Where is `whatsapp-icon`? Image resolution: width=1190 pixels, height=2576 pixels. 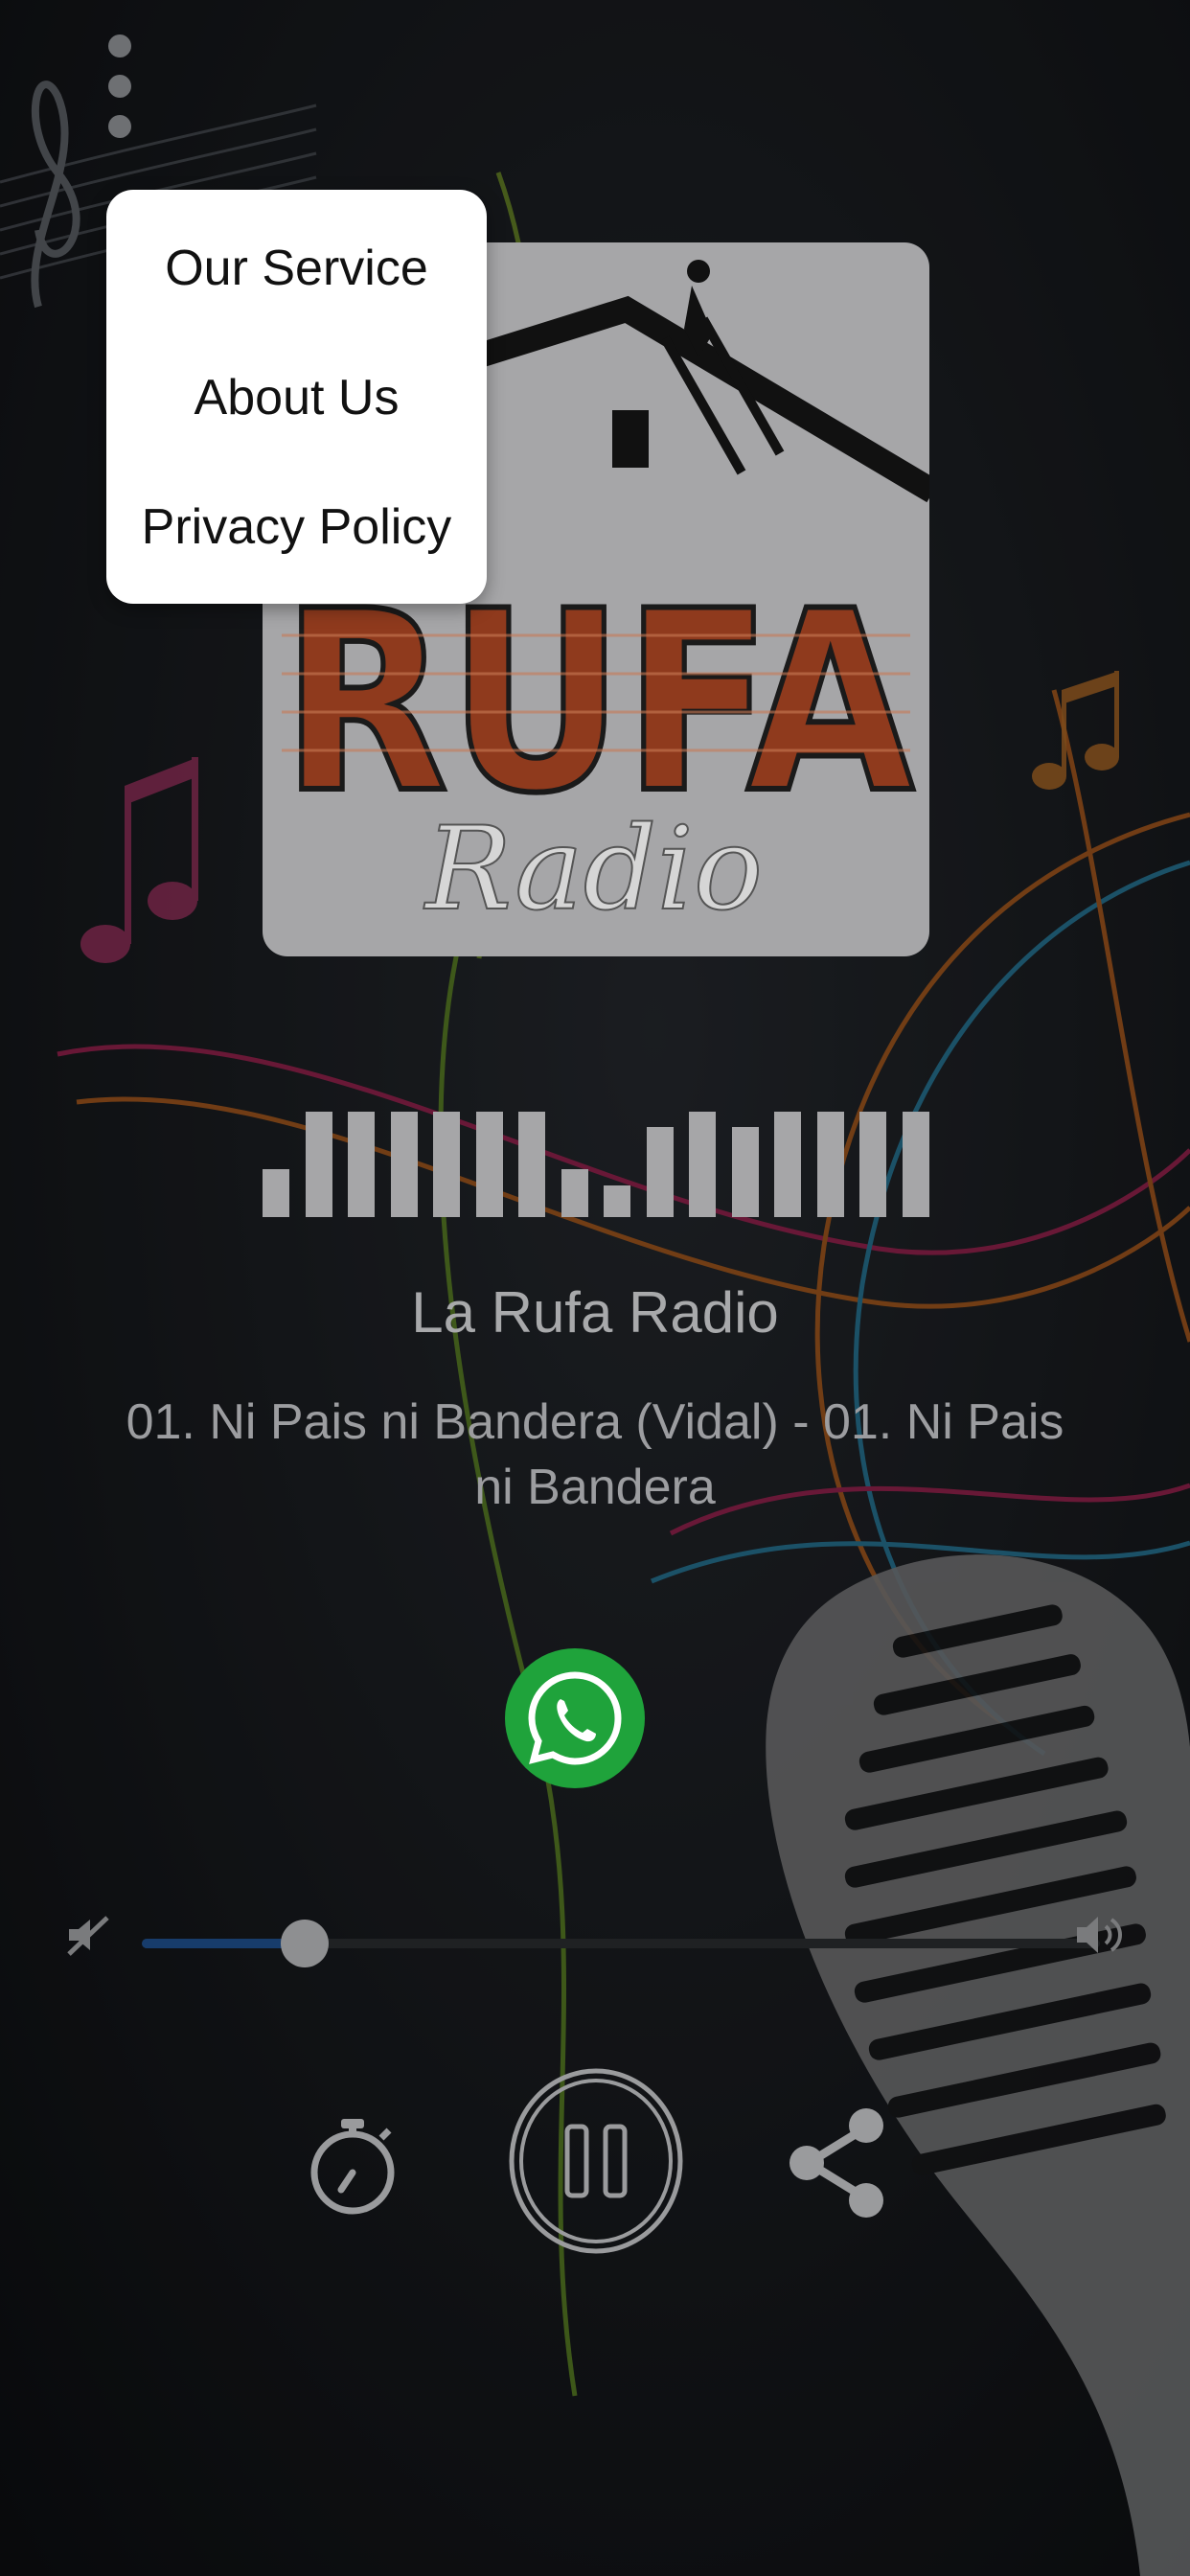
whatsapp-icon is located at coordinates (575, 1718).